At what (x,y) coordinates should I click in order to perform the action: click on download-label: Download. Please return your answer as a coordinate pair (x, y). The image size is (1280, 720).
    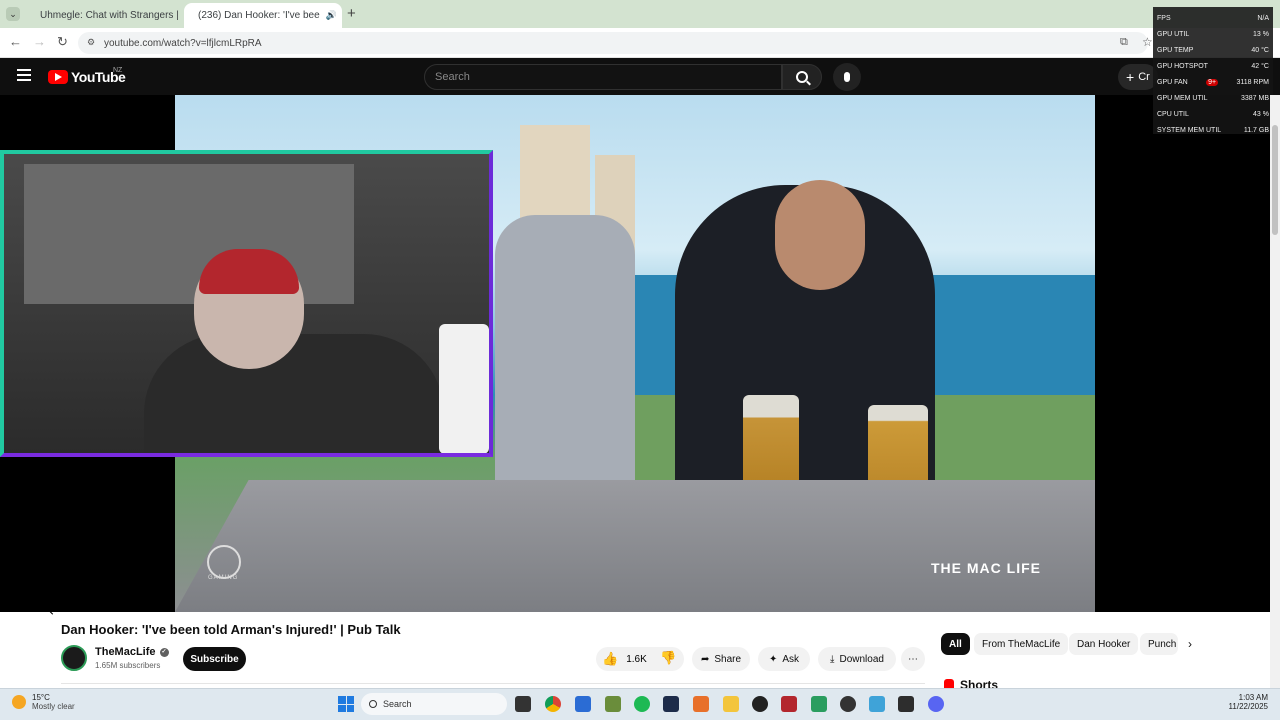
    Looking at the image, I should click on (861, 659).